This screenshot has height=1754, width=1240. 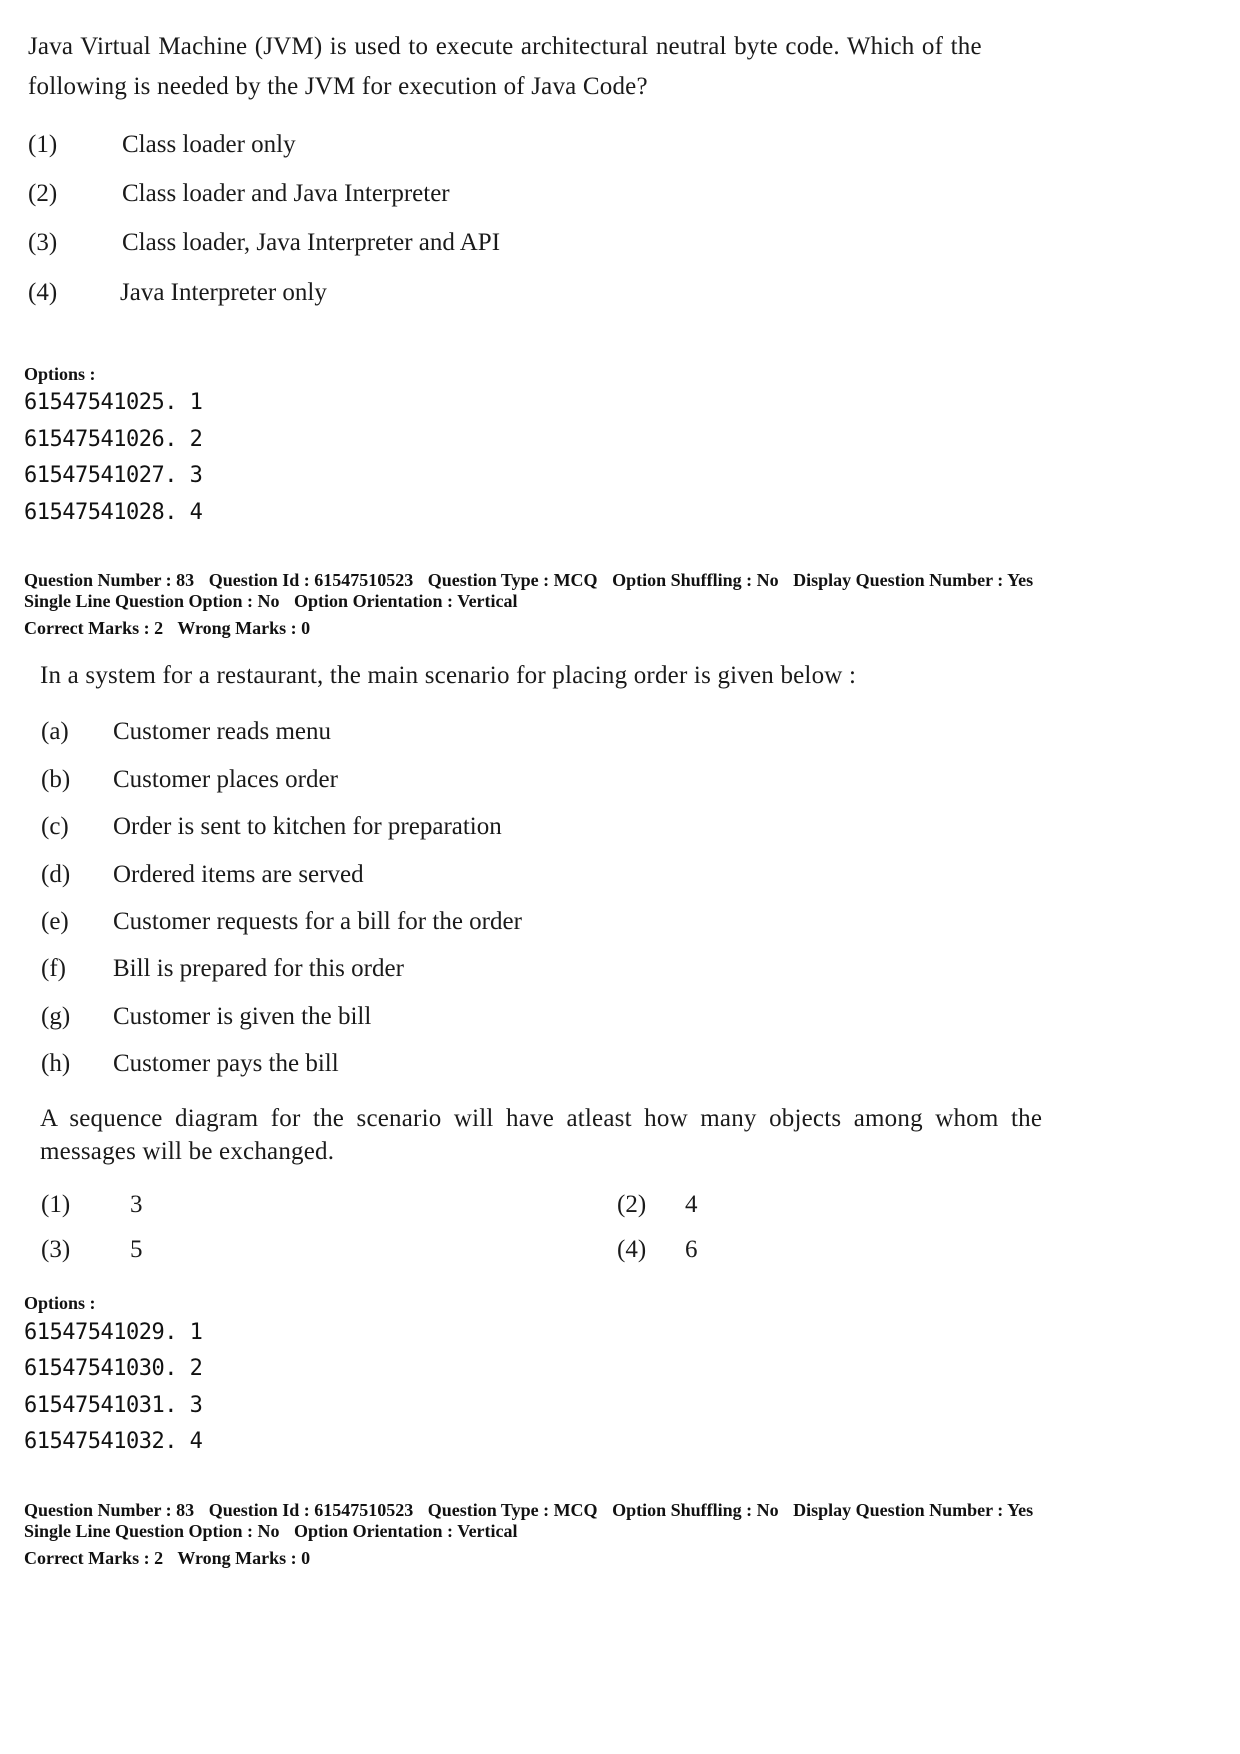 I want to click on option-id-item: 61547541029. 1, so click(x=113, y=1332).